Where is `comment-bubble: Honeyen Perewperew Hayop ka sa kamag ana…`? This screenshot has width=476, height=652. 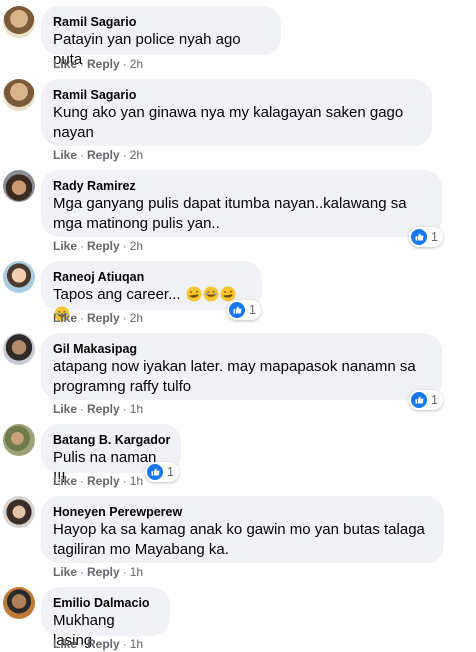
comment-bubble: Honeyen Perewperew Hayop ka sa kamag ana… is located at coordinates (242, 529).